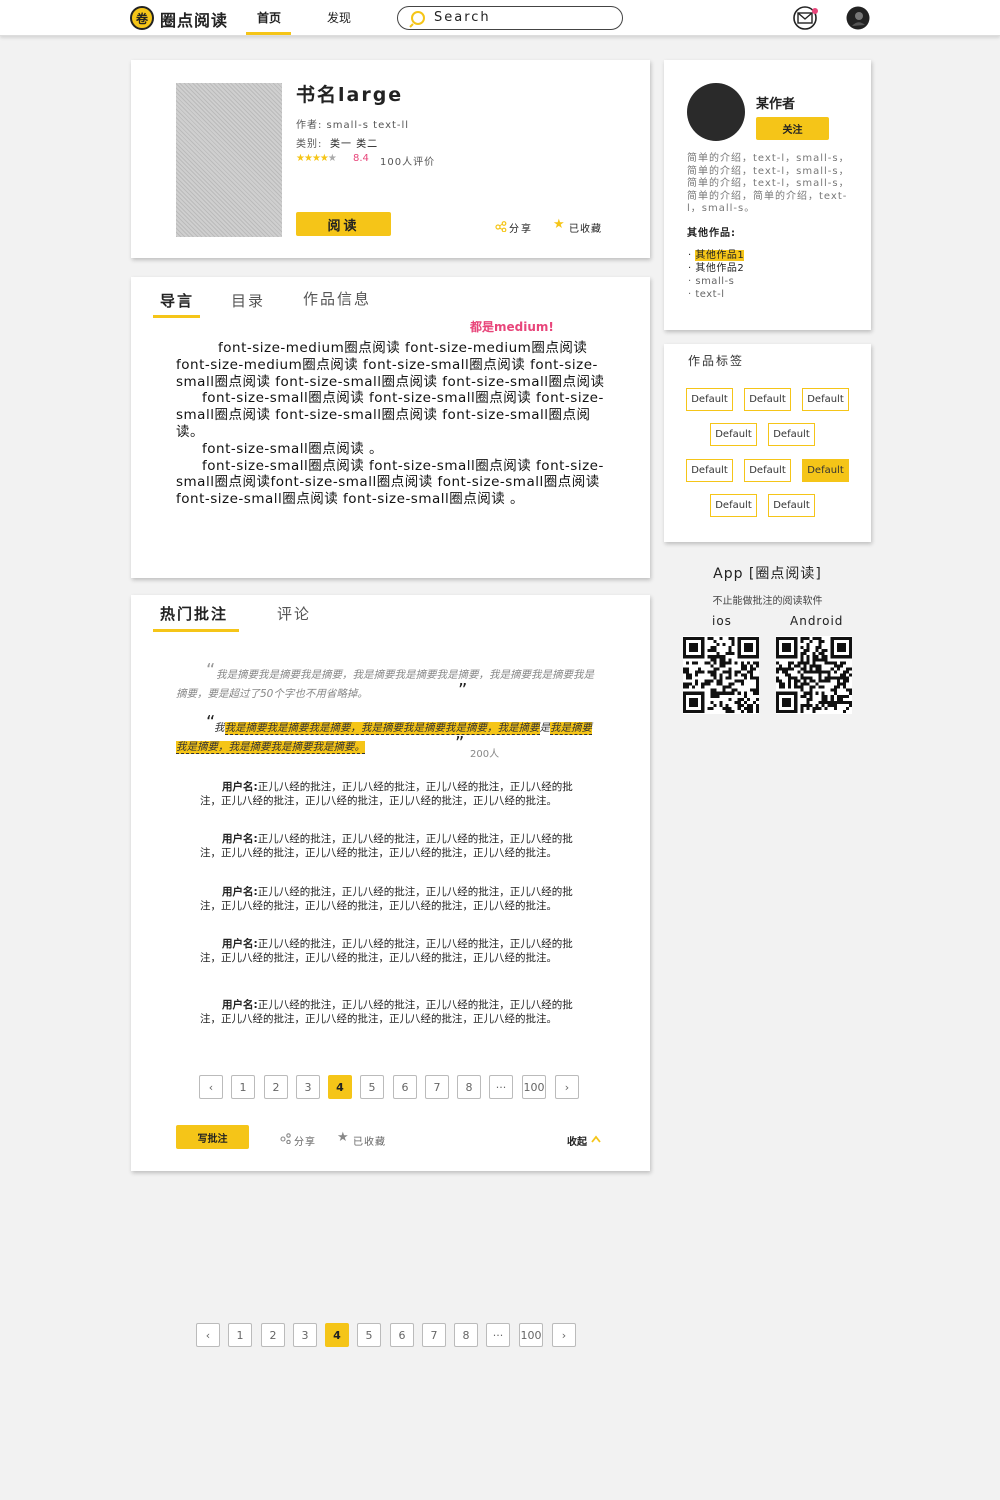 The width and height of the screenshot is (1000, 1500). What do you see at coordinates (510, 18) in the screenshot?
I see `search-input` at bounding box center [510, 18].